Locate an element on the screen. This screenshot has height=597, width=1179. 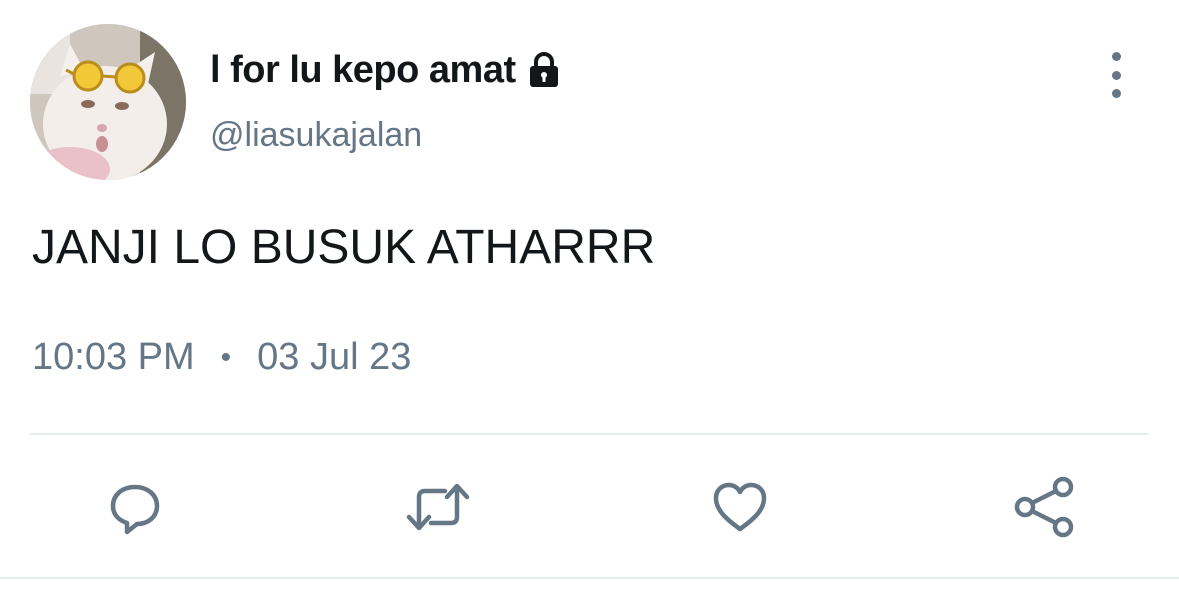
avatar is located at coordinates (108, 102).